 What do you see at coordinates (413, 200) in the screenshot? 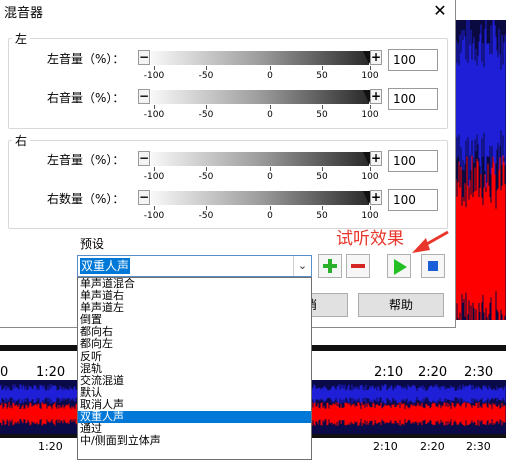
I see `right-group-right-volume-input` at bounding box center [413, 200].